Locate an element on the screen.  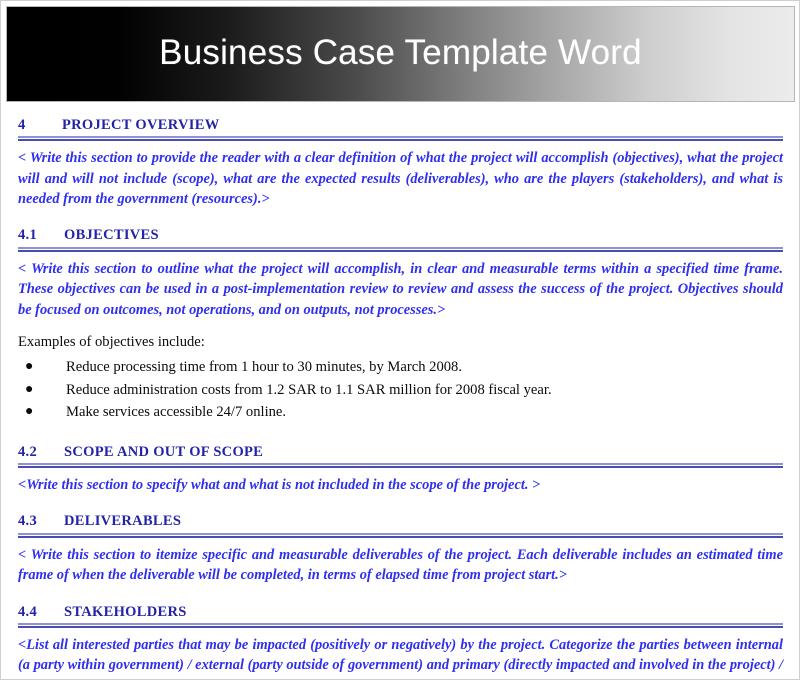
section-number: 4.4 is located at coordinates (28, 611).